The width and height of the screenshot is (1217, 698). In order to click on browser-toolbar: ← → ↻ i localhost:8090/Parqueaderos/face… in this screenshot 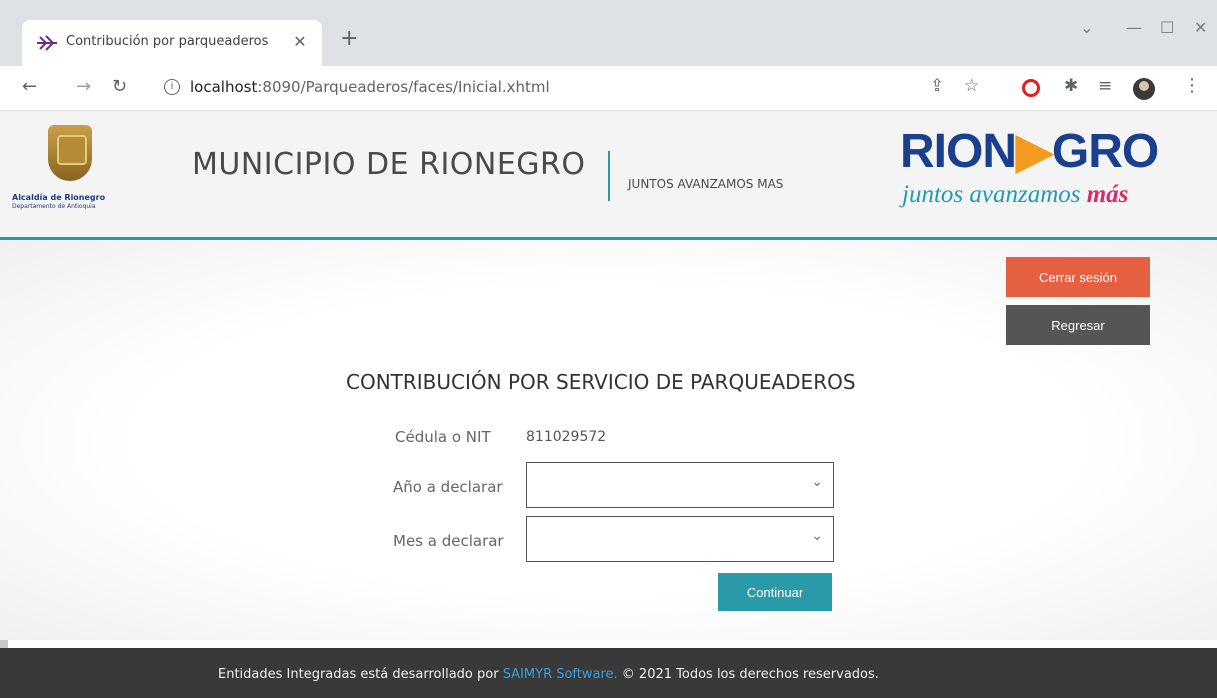, I will do `click(608, 88)`.